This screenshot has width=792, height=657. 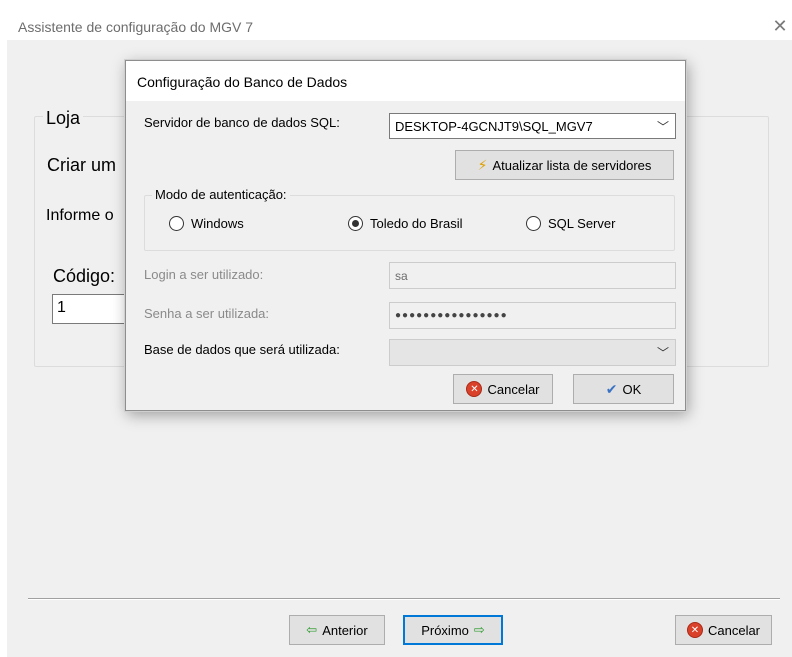 What do you see at coordinates (416, 223) in the screenshot?
I see `auth-radio-toledo-label: Toledo do Brasil` at bounding box center [416, 223].